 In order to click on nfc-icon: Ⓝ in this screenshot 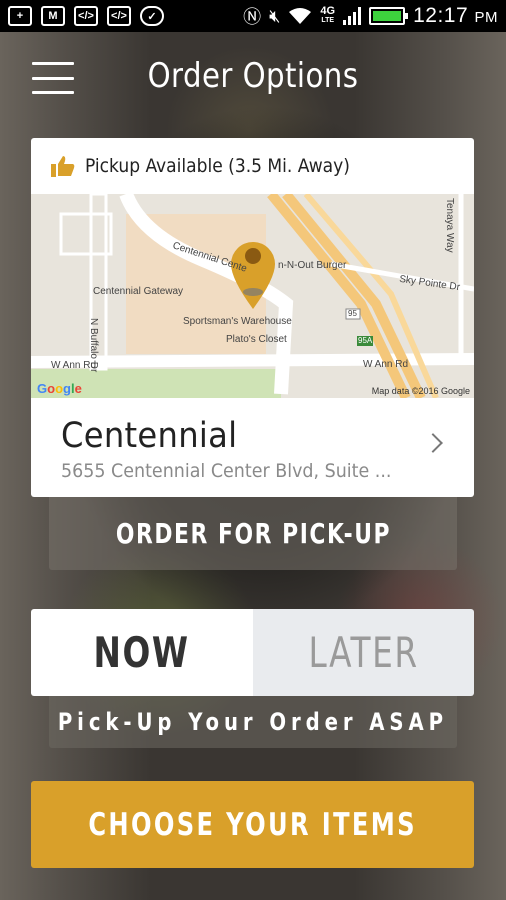, I will do `click(252, 17)`.